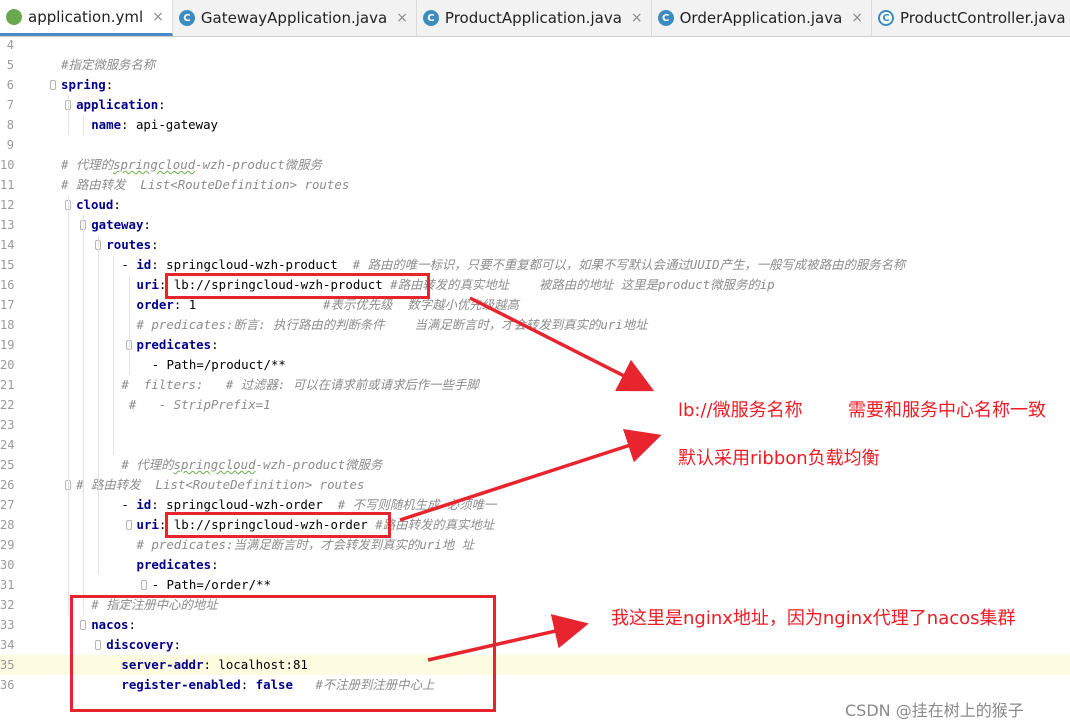  What do you see at coordinates (740, 410) in the screenshot?
I see `annotation-lb-service-name: lb://微服务名称` at bounding box center [740, 410].